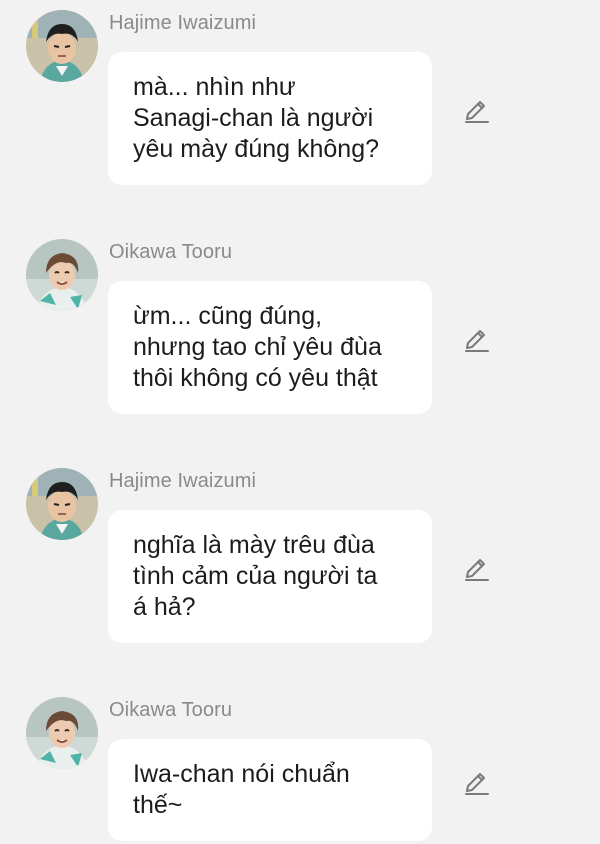  What do you see at coordinates (241, 789) in the screenshot?
I see `message-text: Iwa-chan nói chuẩn thế~` at bounding box center [241, 789].